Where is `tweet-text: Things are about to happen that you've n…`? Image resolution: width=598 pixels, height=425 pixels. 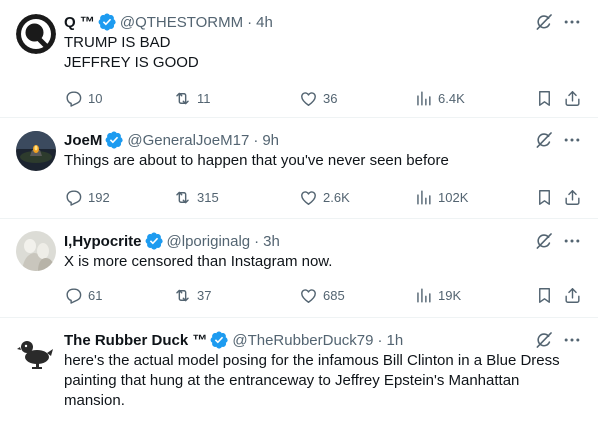
tweet-text: Things are about to happen that you've n… is located at coordinates (256, 160).